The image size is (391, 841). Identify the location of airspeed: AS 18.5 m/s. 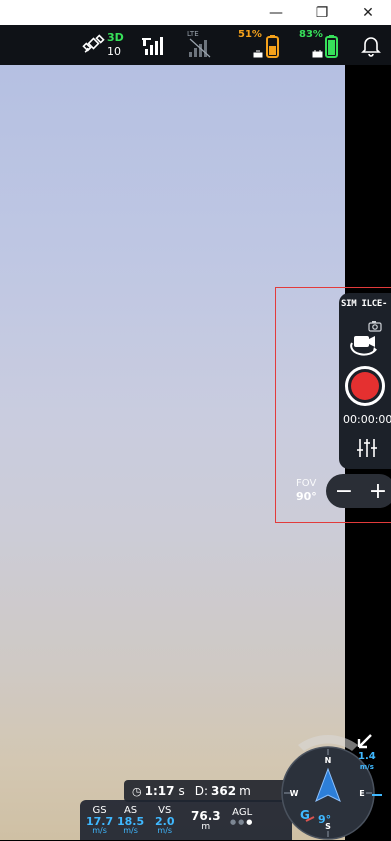
(131, 820).